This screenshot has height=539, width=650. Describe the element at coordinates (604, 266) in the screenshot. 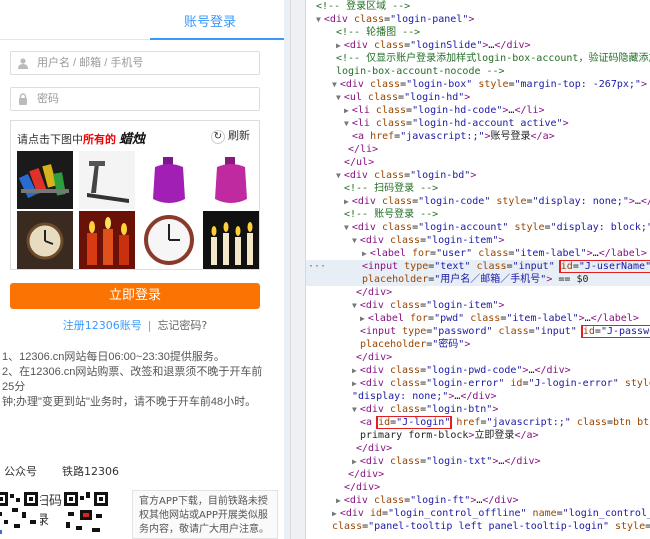

I see `highlighted-id-attribute: id="J-userName"` at that location.